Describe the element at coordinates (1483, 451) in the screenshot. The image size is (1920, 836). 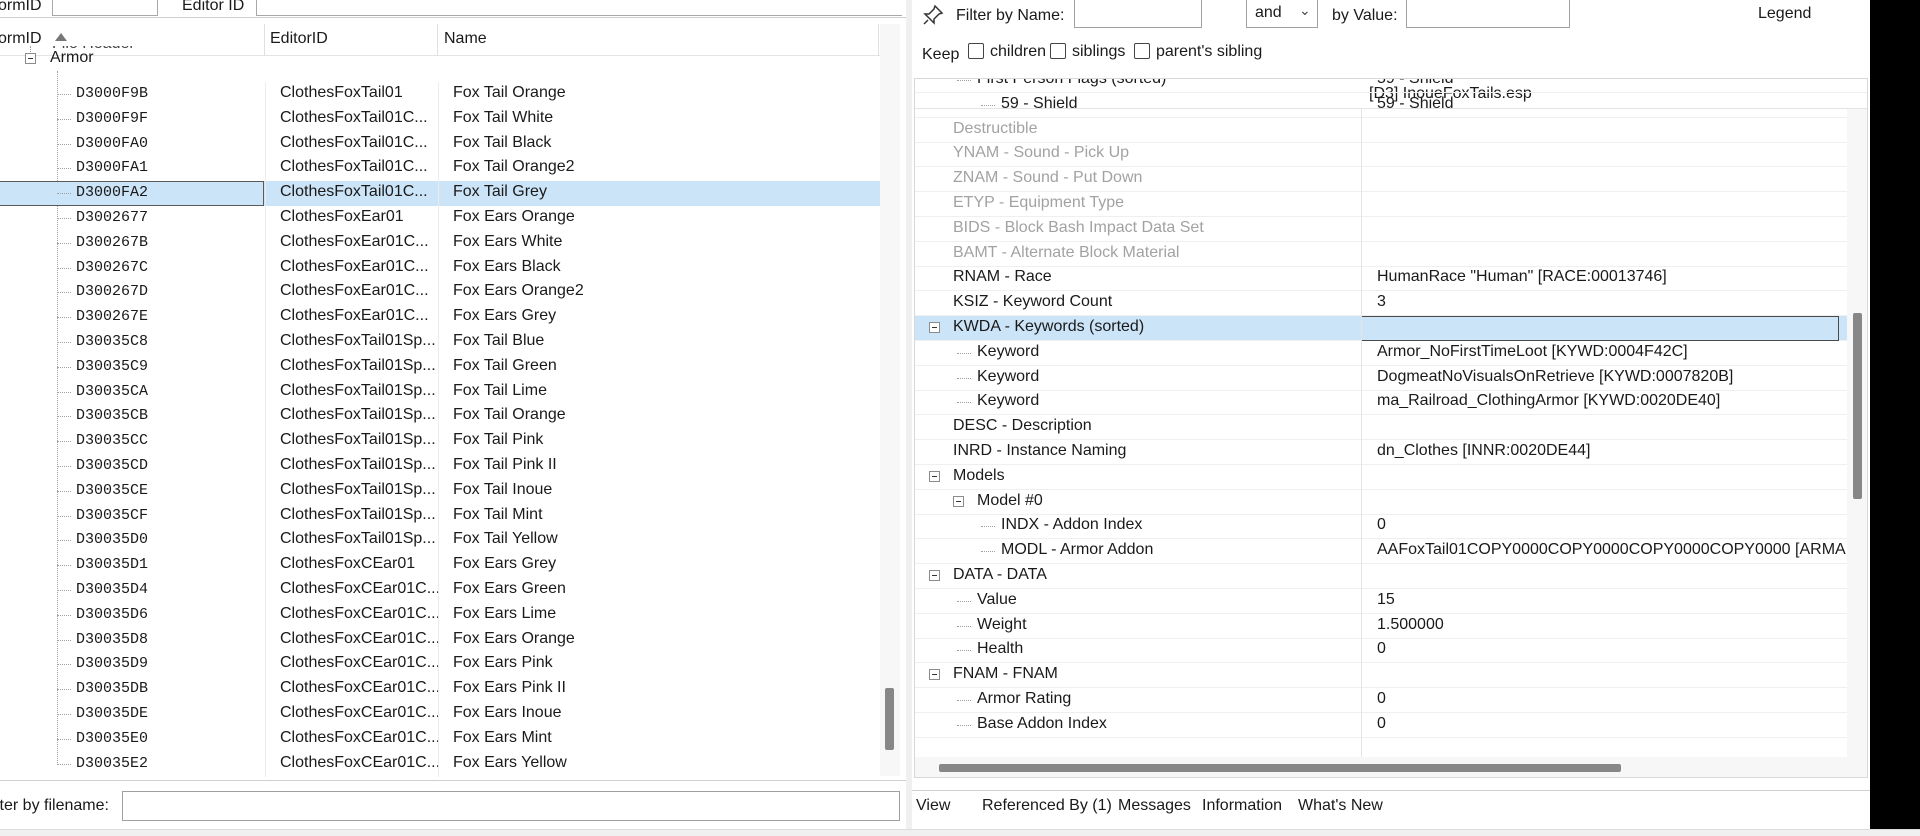
I see `field-value: dn_Clothes [INNR:0020DE44]` at that location.